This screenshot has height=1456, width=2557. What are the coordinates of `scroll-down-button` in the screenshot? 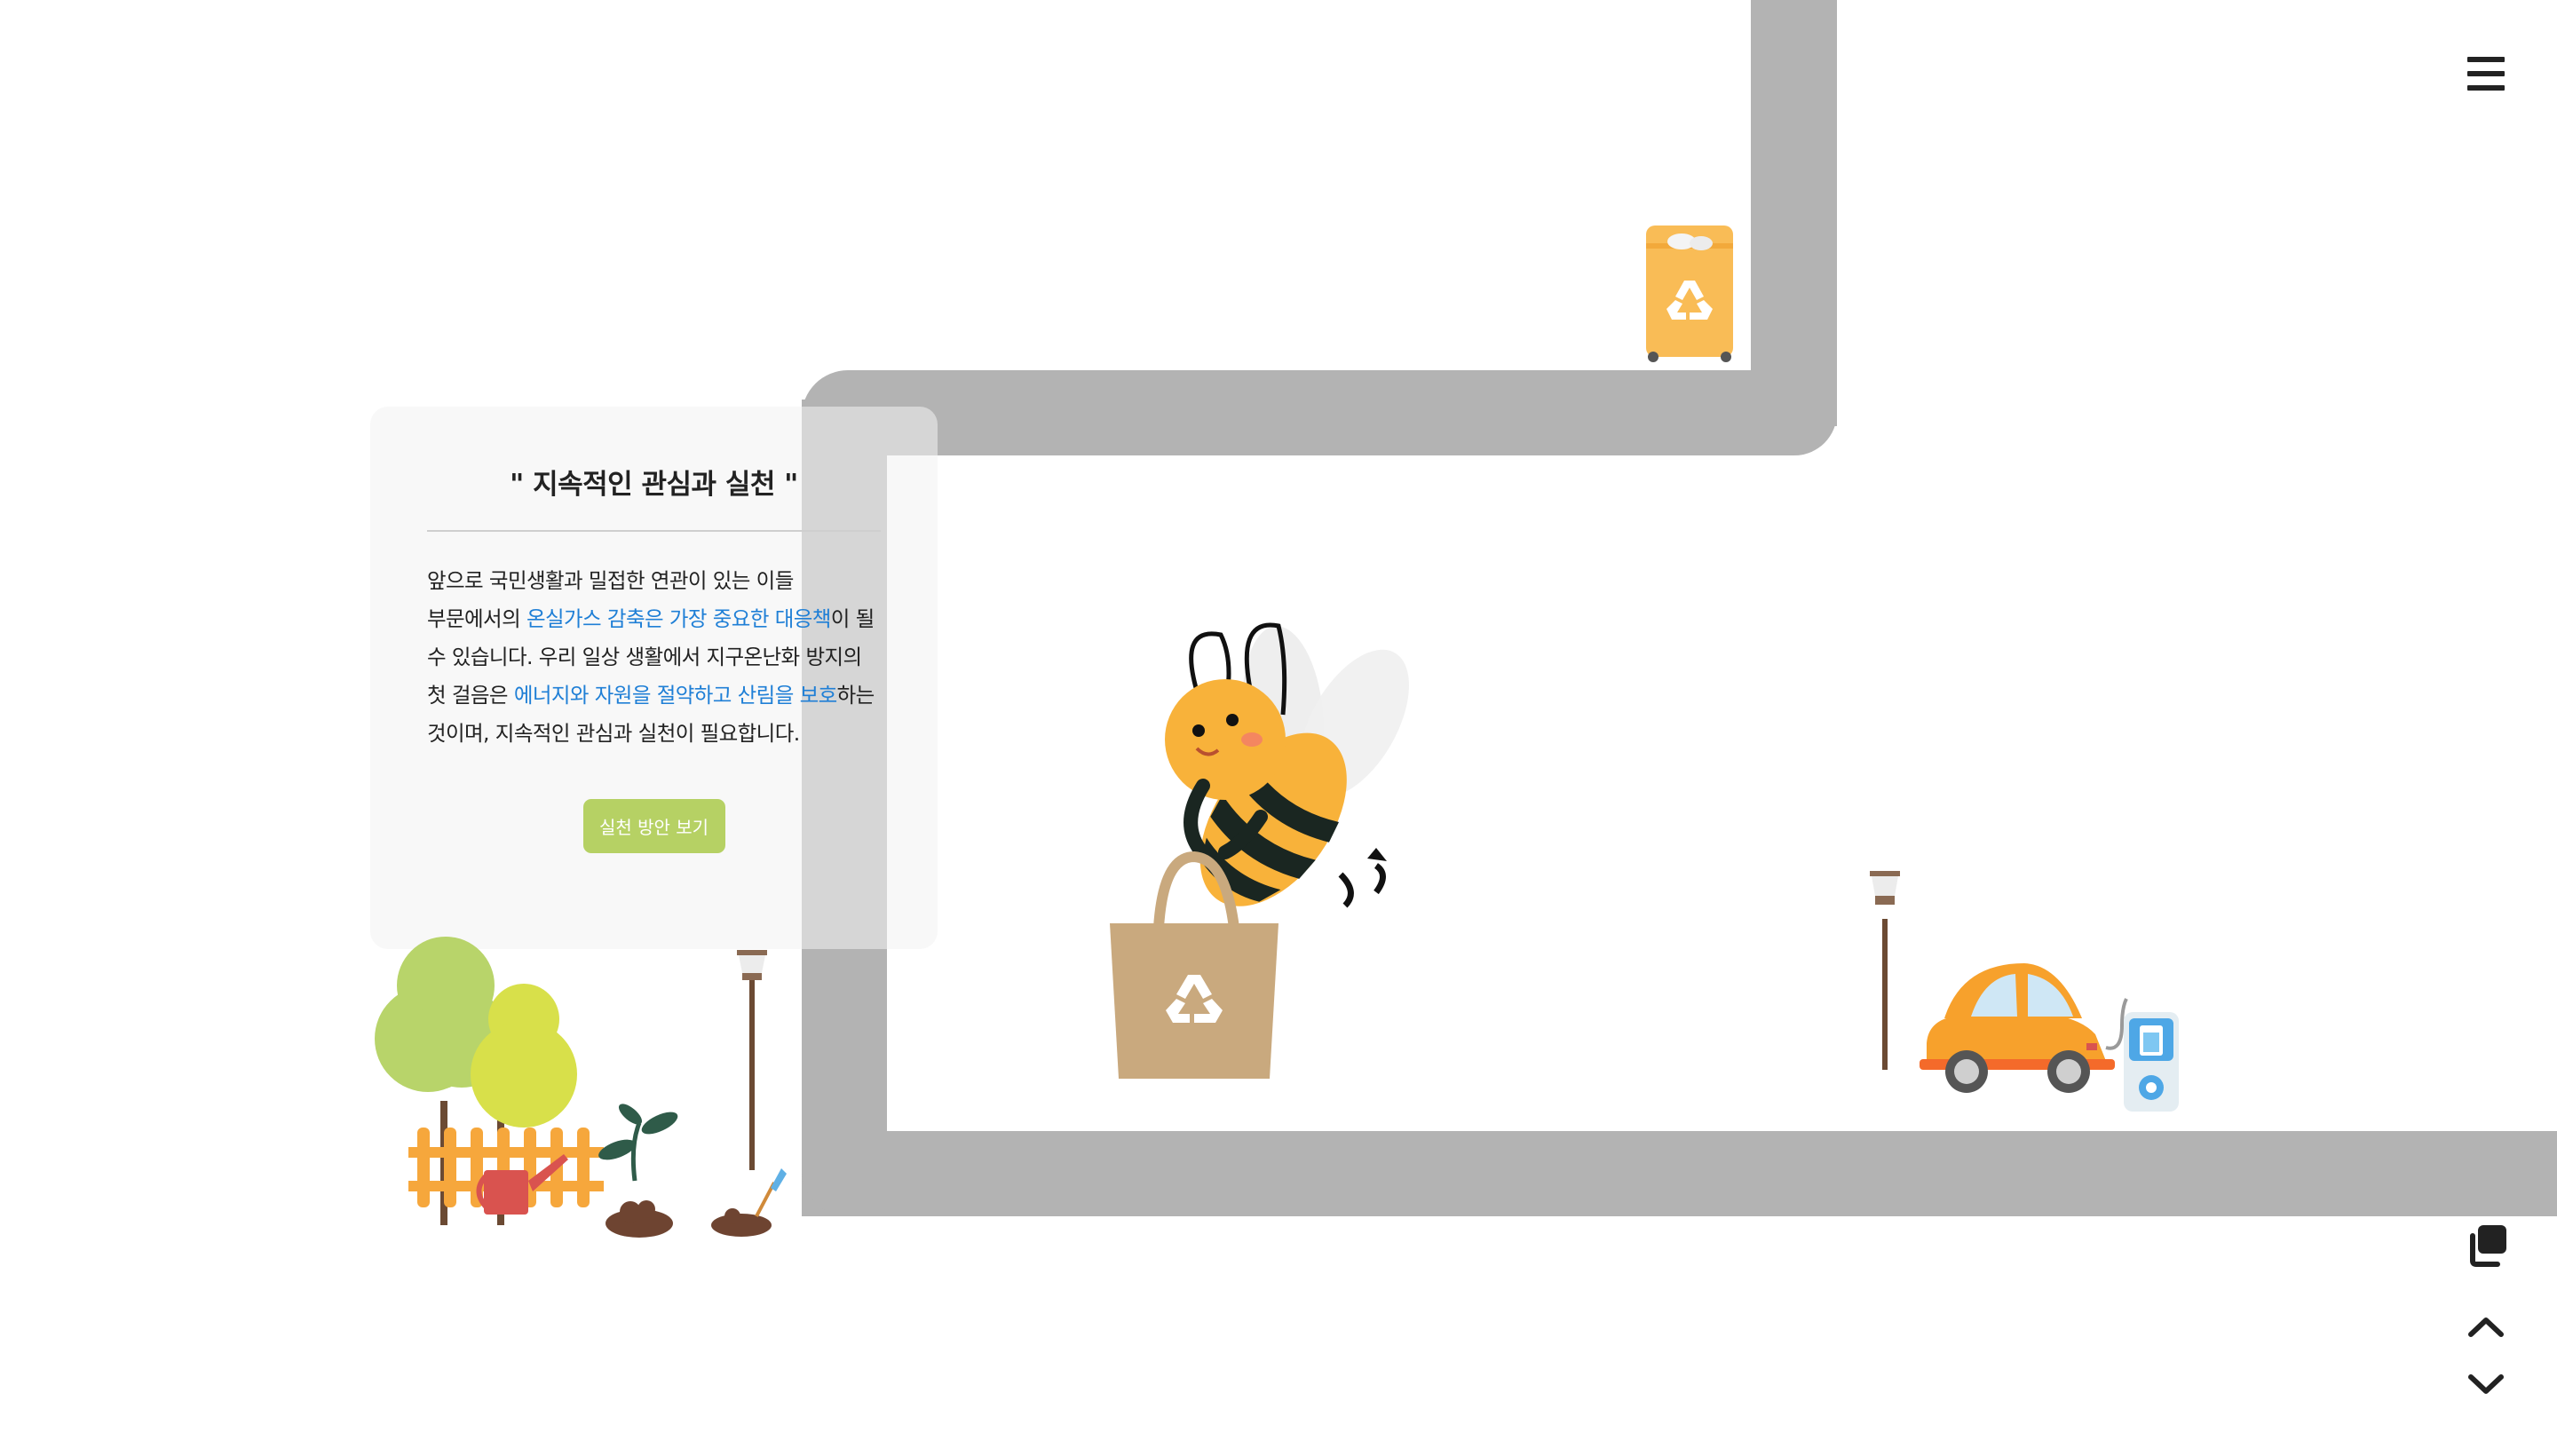 It's located at (2486, 1386).